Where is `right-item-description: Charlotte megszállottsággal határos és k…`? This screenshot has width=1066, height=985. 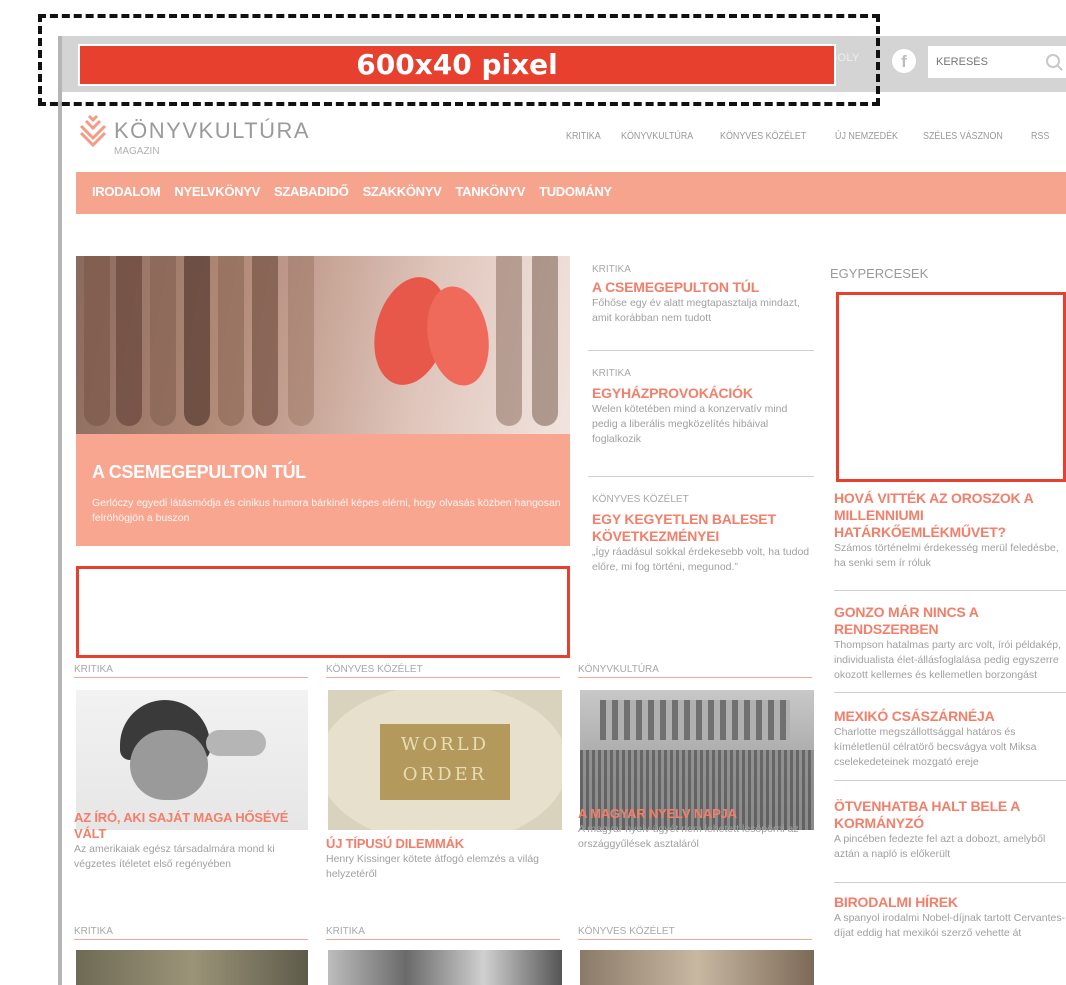 right-item-description: Charlotte megszállottsággal határos és k… is located at coordinates (935, 747).